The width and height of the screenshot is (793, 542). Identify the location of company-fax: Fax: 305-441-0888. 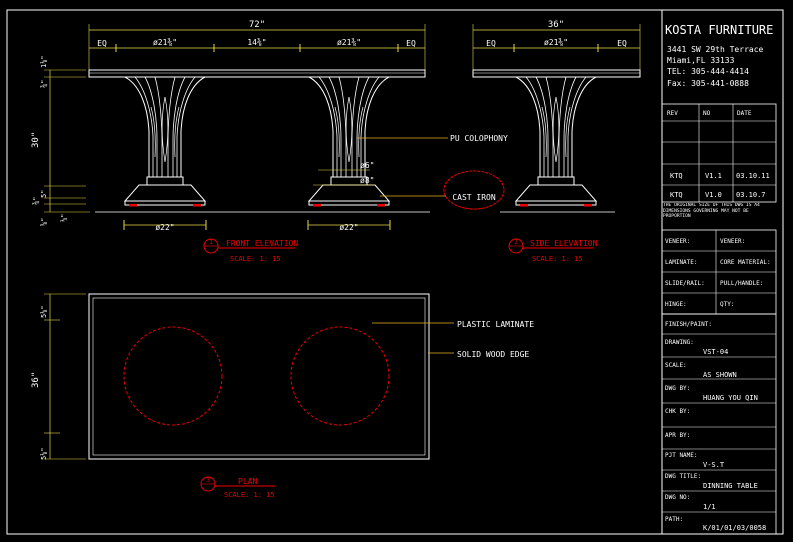
(708, 83).